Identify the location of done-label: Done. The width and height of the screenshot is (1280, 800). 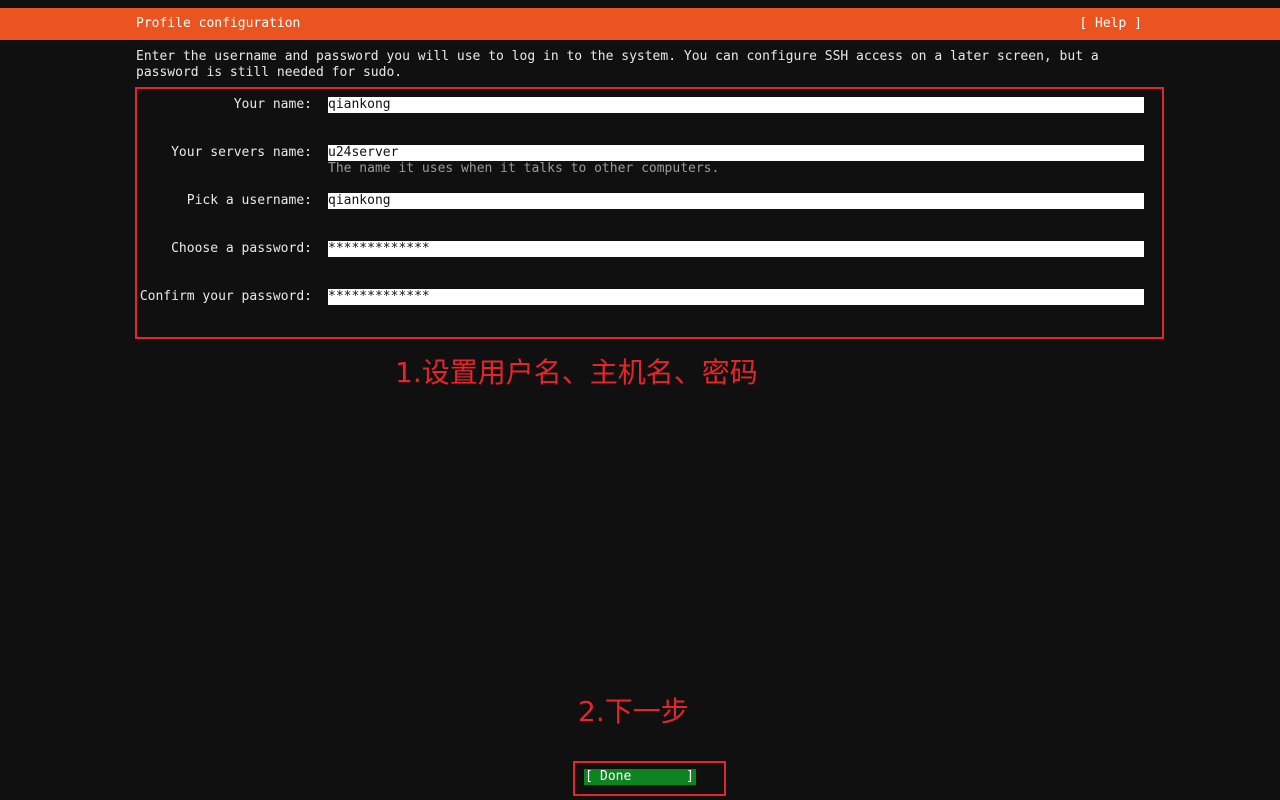
(616, 776).